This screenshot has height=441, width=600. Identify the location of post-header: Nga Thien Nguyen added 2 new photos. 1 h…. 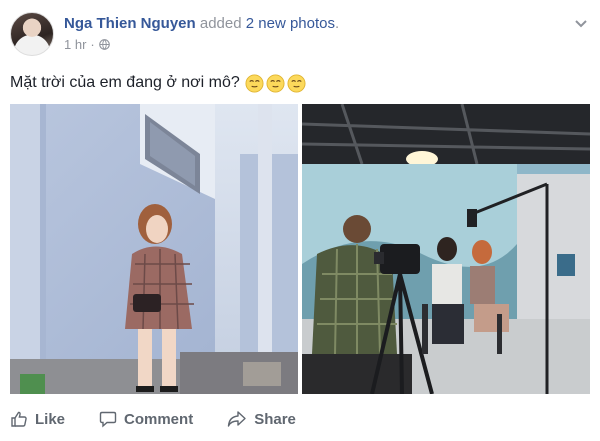
(300, 34).